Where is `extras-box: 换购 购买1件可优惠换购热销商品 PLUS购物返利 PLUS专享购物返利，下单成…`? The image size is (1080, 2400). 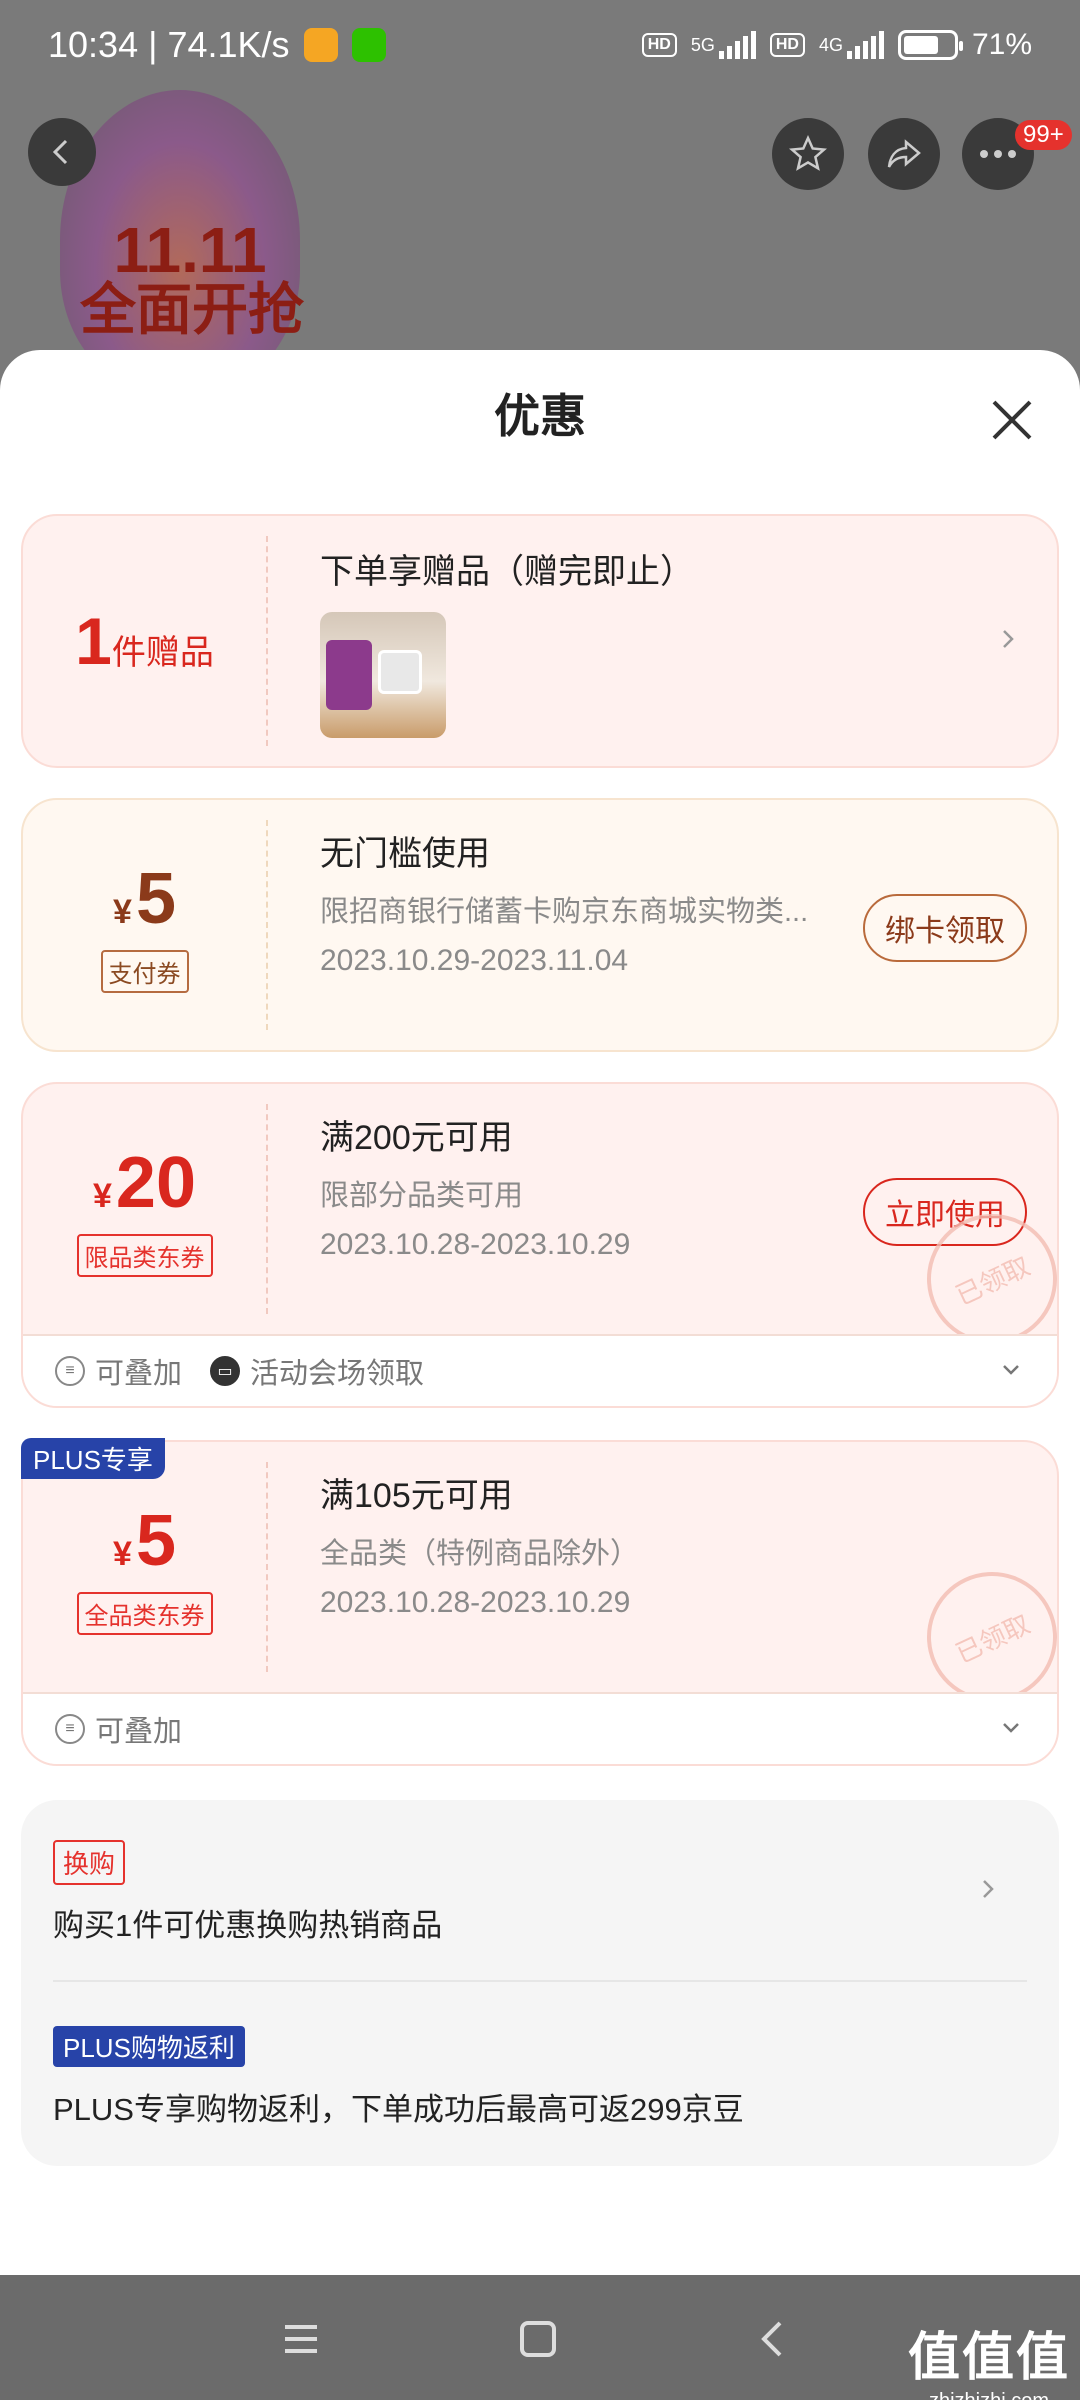 extras-box: 换购 购买1件可优惠换购热销商品 PLUS购物返利 PLUS专享购物返利，下单成… is located at coordinates (540, 1983).